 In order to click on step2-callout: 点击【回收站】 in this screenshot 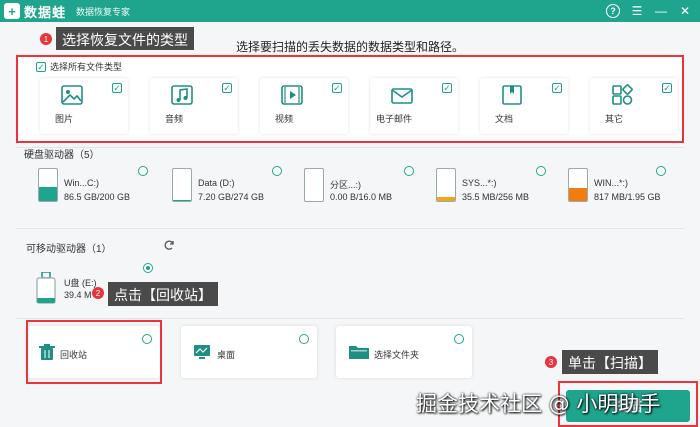, I will do `click(163, 294)`.